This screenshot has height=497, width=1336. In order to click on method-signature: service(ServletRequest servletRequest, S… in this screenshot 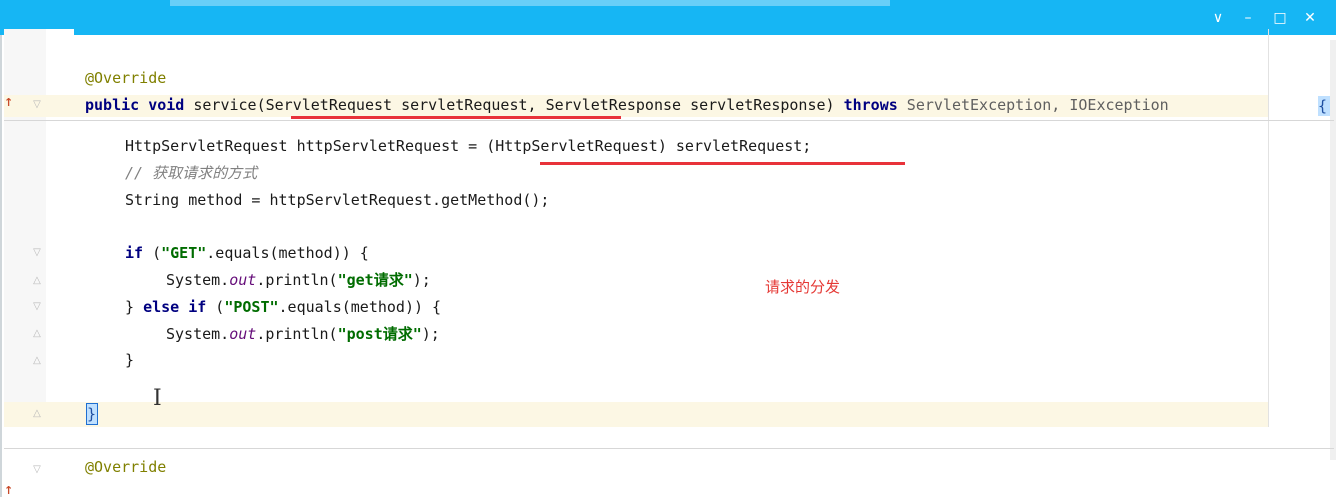, I will do `click(514, 105)`.